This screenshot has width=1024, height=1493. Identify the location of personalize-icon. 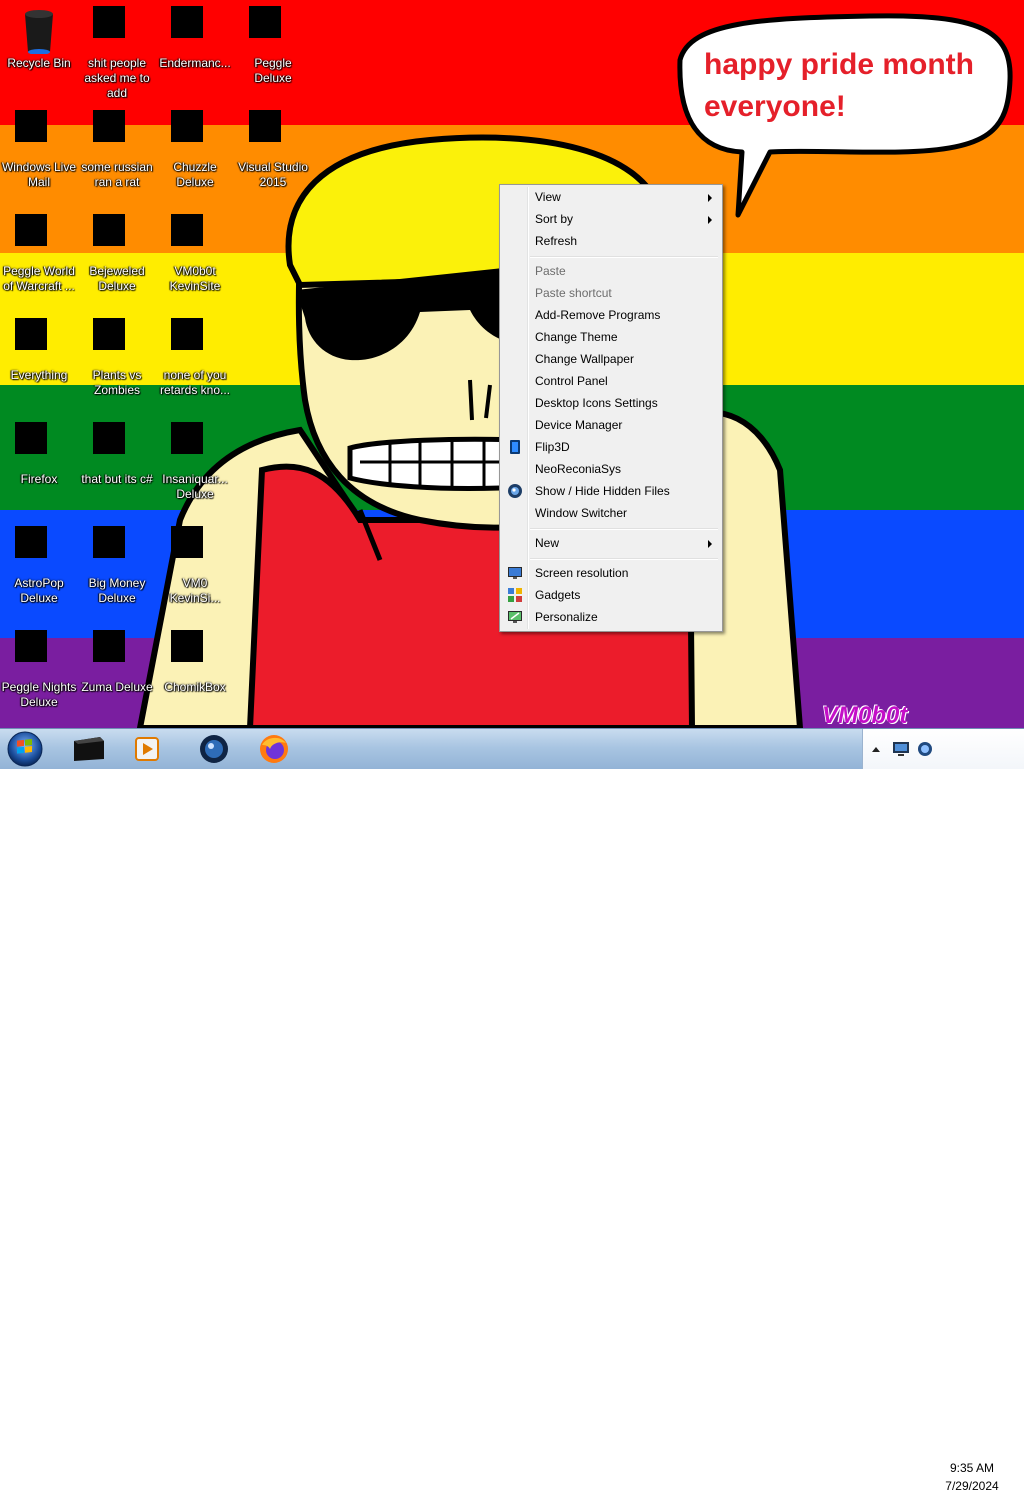
(515, 617).